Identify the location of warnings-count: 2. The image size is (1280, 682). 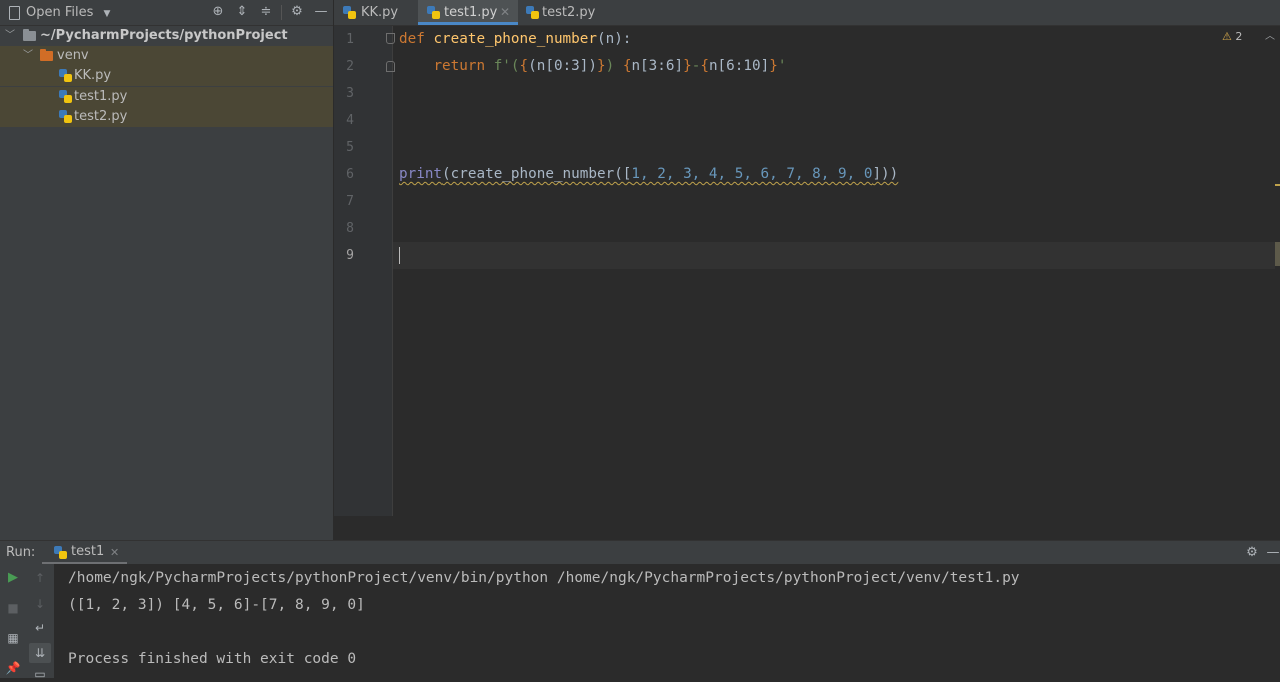
(1239, 36).